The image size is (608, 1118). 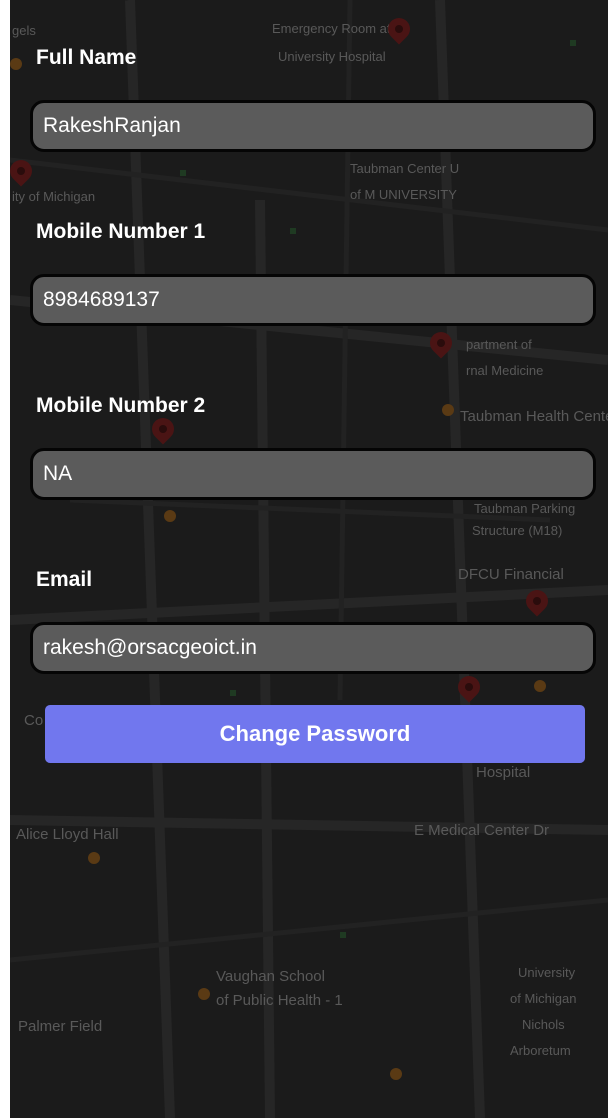 What do you see at coordinates (67, 834) in the screenshot?
I see `map-label: Alice Lloyd Hall` at bounding box center [67, 834].